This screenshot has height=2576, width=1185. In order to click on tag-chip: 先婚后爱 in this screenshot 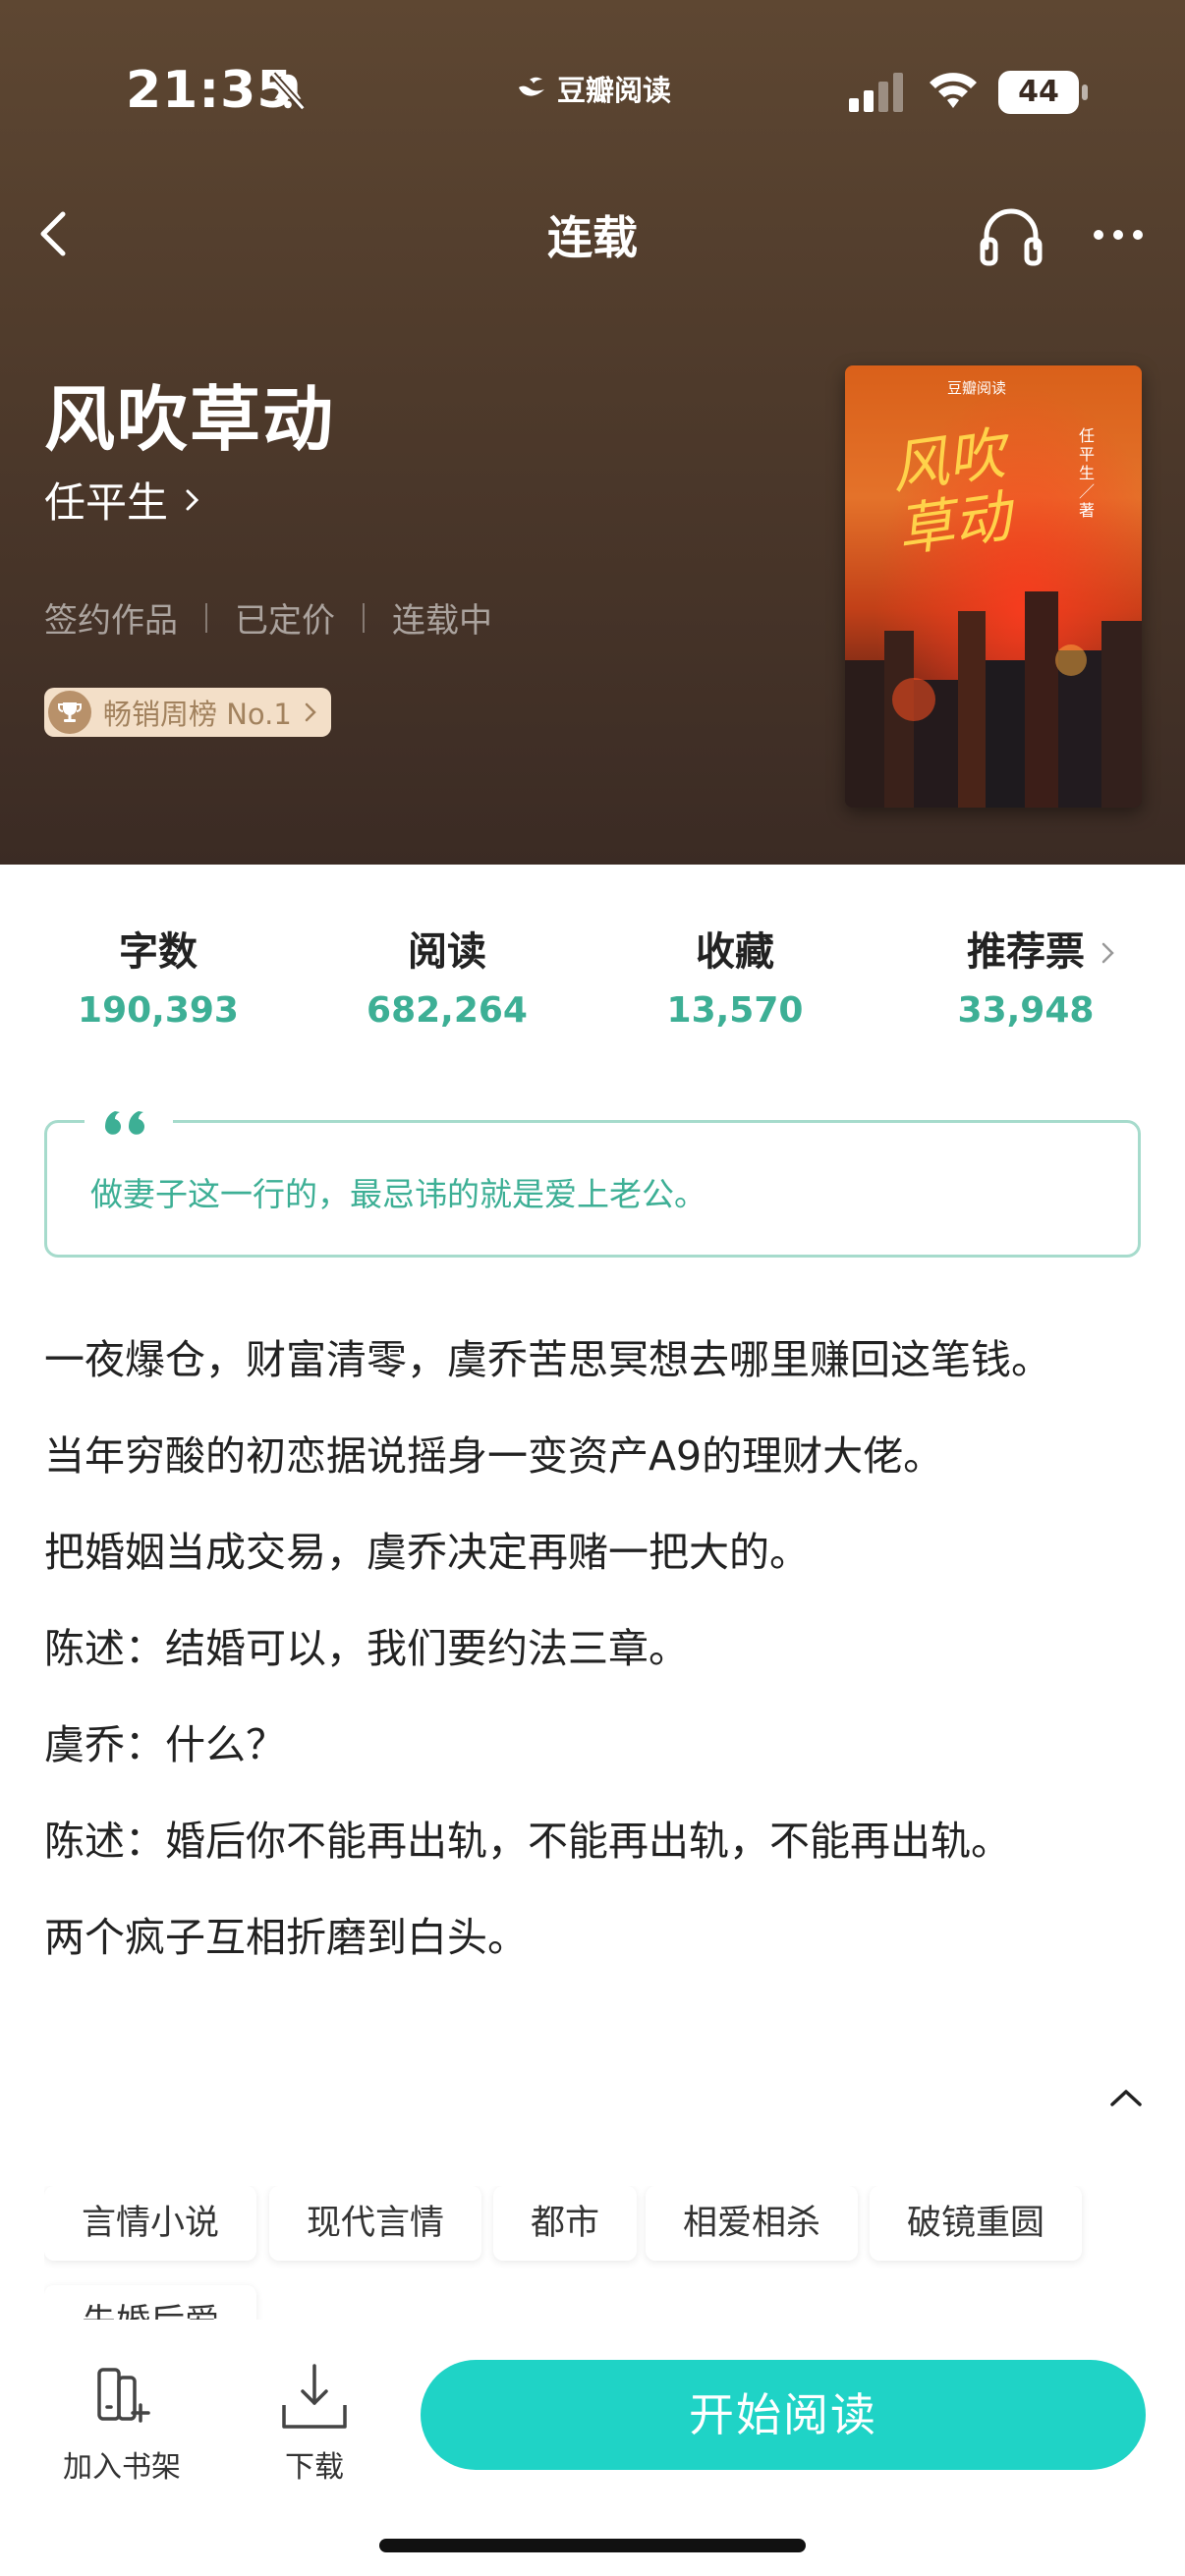, I will do `click(151, 2302)`.